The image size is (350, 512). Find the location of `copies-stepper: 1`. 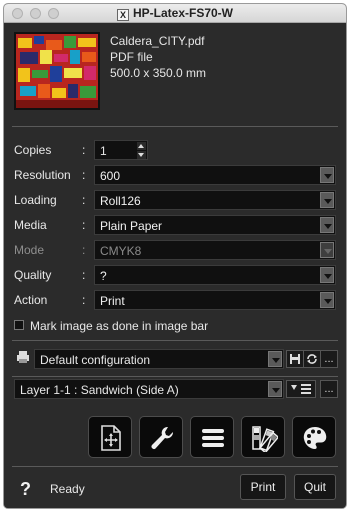

copies-stepper: 1 is located at coordinates (121, 150).